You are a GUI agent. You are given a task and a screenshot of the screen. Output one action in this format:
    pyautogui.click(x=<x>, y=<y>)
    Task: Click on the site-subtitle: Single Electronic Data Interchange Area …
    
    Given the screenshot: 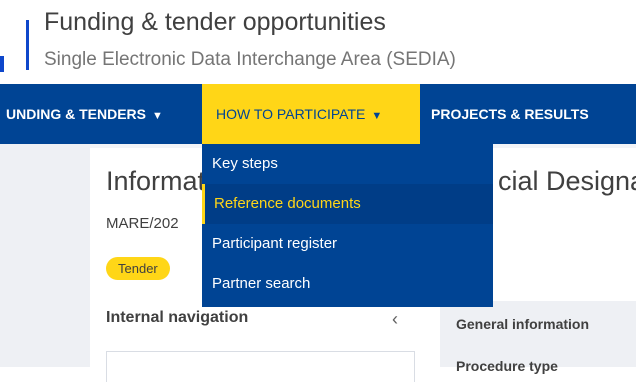 What is the action you would take?
    pyautogui.click(x=250, y=59)
    